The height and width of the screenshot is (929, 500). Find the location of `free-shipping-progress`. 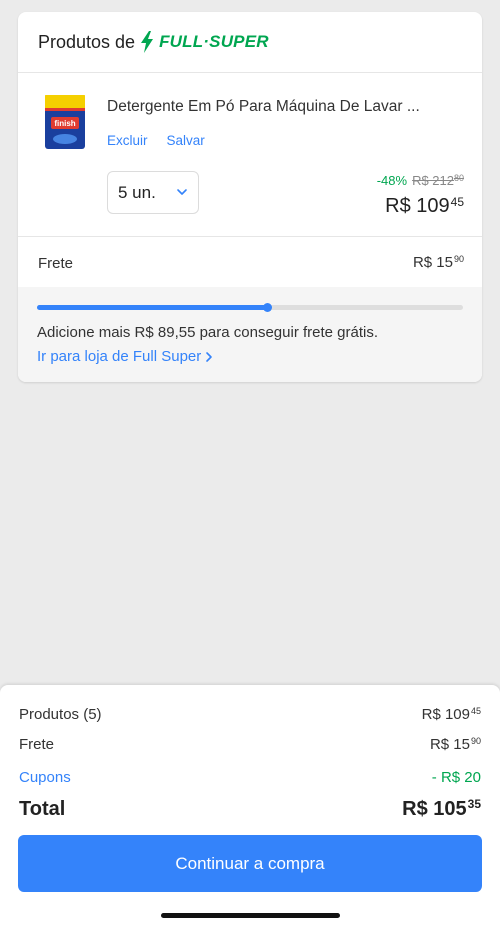

free-shipping-progress is located at coordinates (250, 307).